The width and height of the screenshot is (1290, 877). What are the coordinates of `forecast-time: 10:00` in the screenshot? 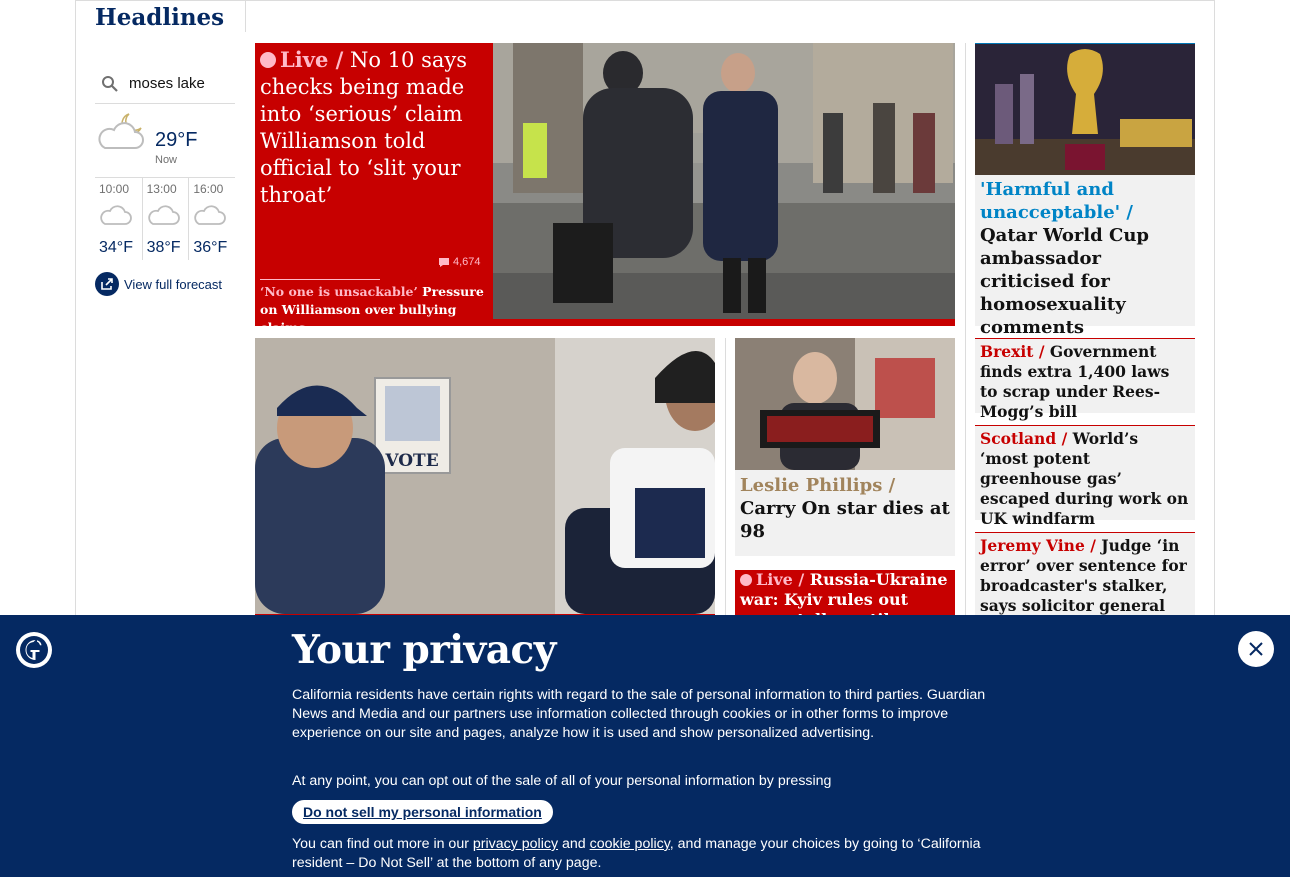 It's located at (114, 189).